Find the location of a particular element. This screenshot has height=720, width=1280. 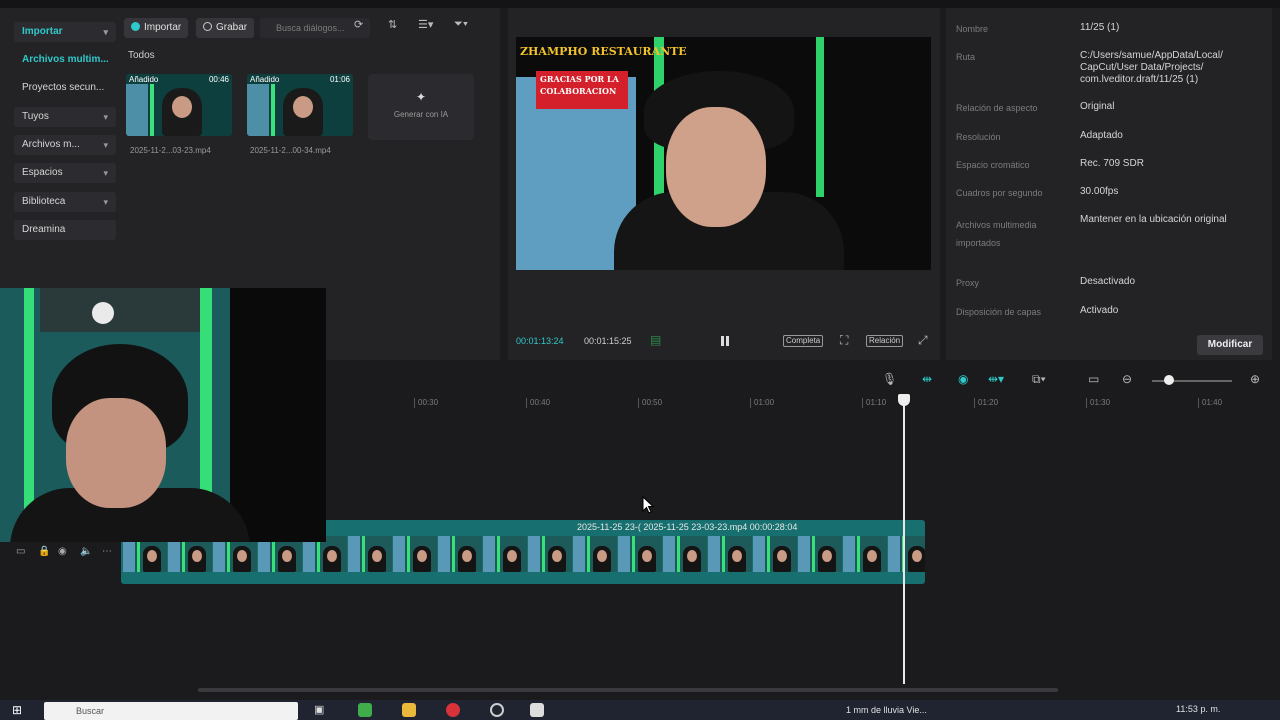

clock: 11:53 p. m. is located at coordinates (1198, 709).